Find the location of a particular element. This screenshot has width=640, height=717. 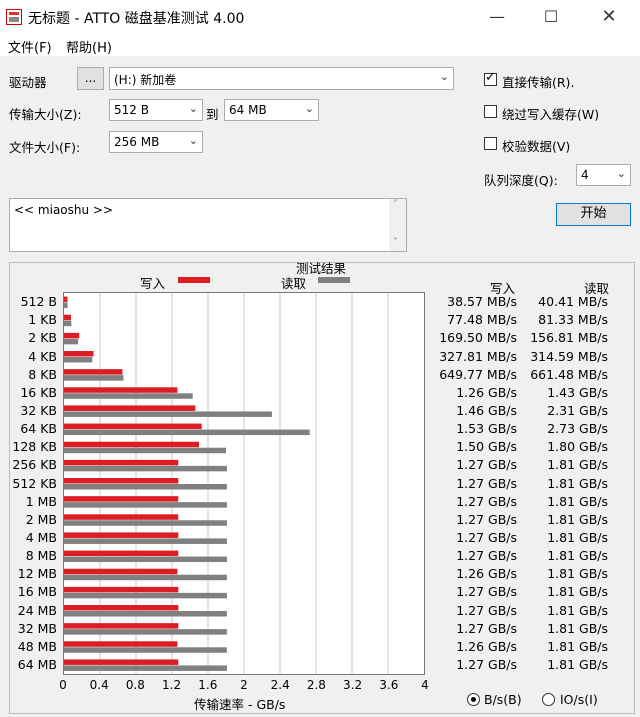

bytes-per-sec-label: B/s(B) is located at coordinates (503, 699).